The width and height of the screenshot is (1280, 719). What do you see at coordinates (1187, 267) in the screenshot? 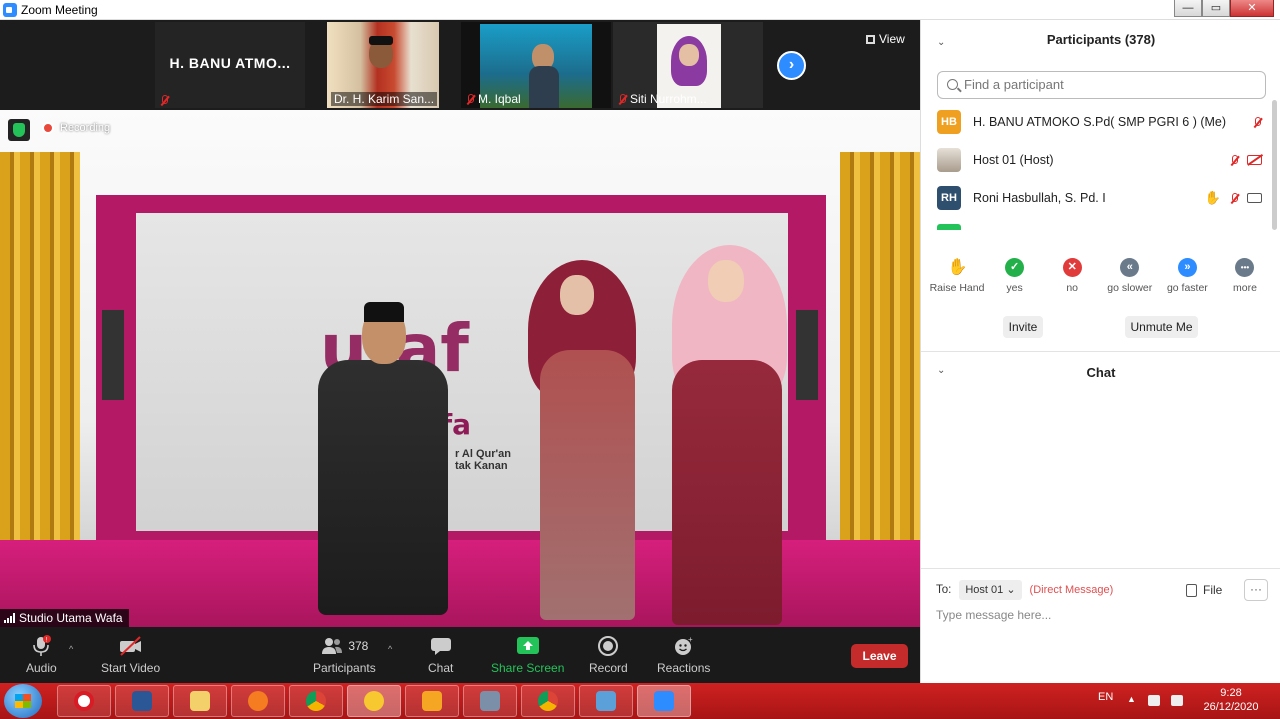
I see `go-faster-icon: »` at bounding box center [1187, 267].